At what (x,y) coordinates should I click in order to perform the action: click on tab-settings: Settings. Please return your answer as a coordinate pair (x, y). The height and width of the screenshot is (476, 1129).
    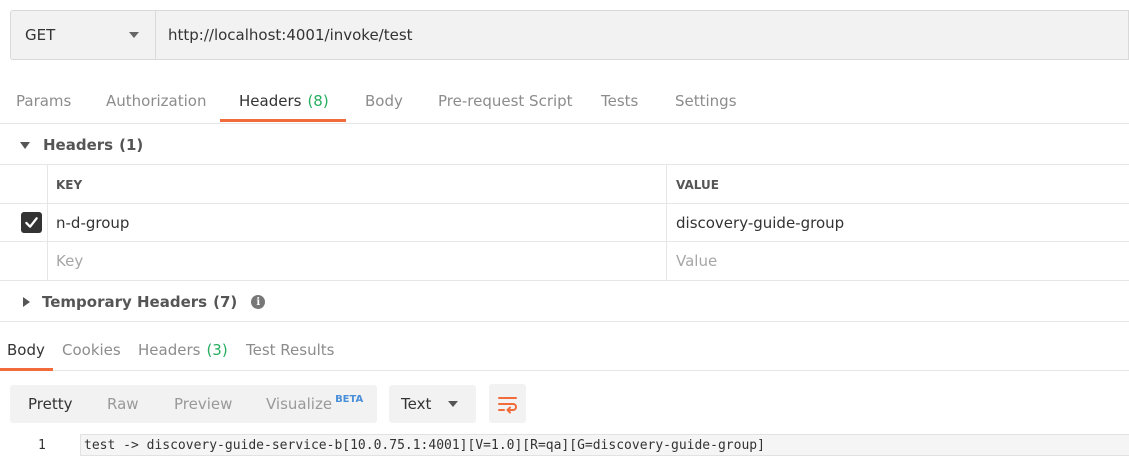
    Looking at the image, I should click on (706, 101).